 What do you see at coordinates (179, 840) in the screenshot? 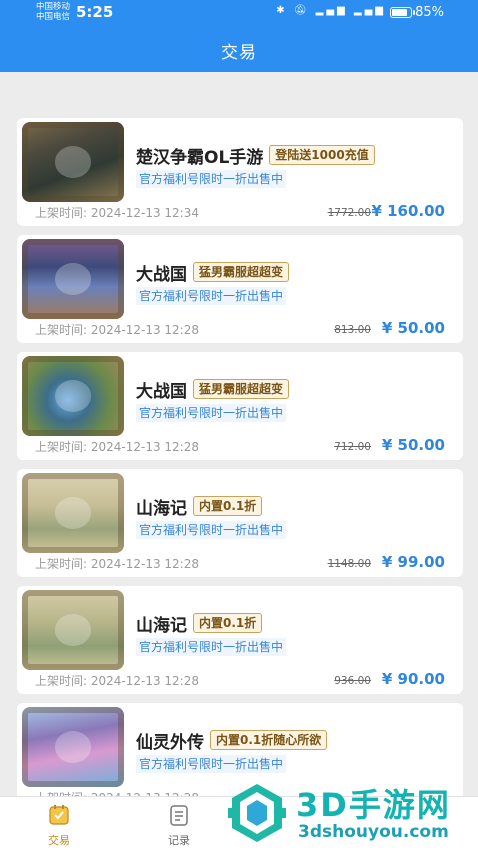
I see `tab-record-label: 记录` at bounding box center [179, 840].